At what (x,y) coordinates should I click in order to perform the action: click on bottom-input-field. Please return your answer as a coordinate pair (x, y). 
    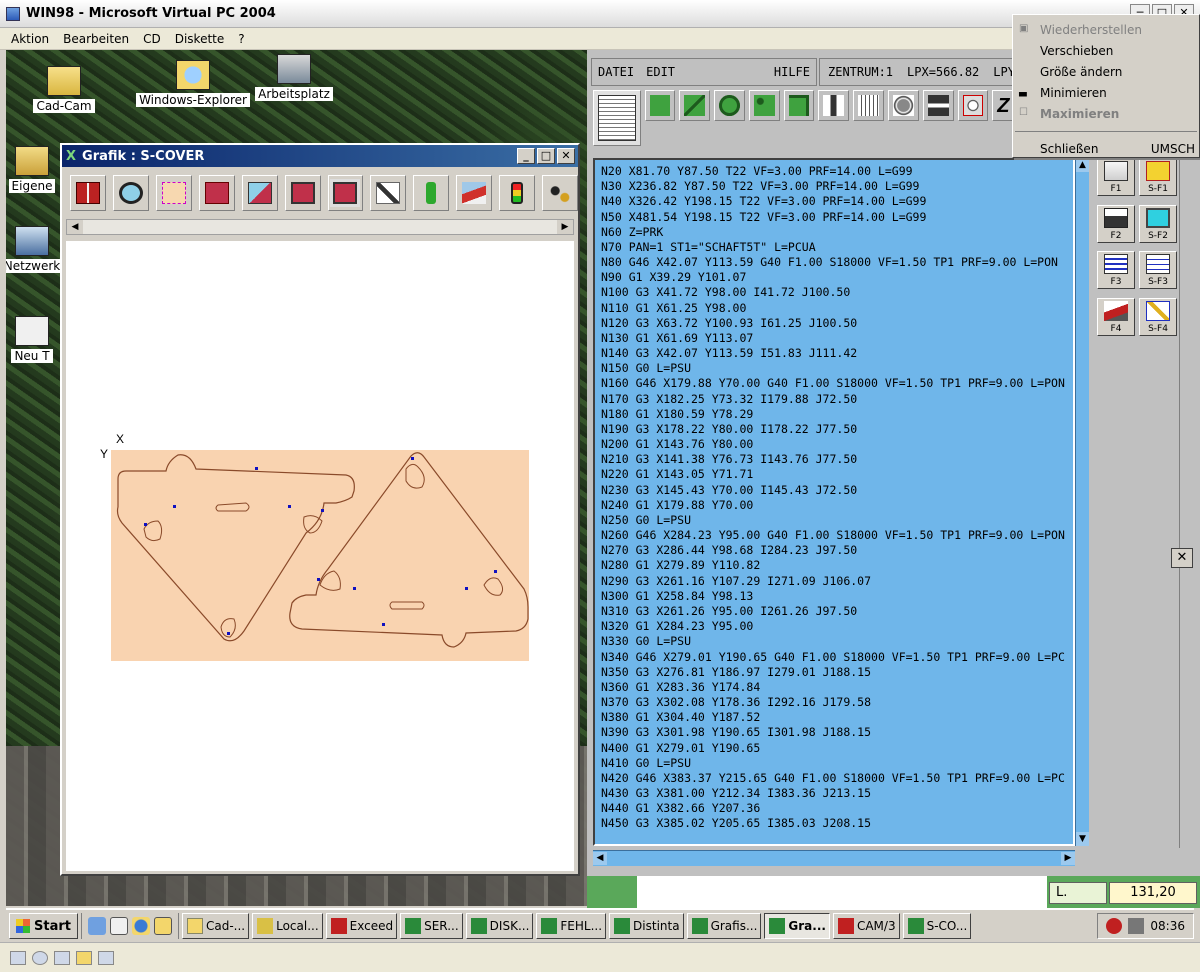
    Looking at the image, I should click on (842, 892).